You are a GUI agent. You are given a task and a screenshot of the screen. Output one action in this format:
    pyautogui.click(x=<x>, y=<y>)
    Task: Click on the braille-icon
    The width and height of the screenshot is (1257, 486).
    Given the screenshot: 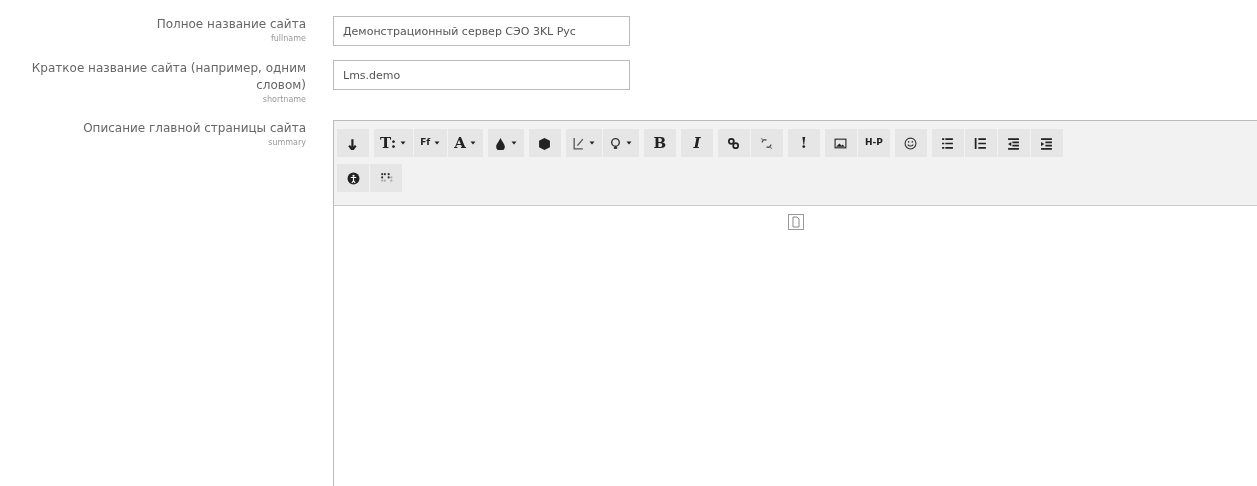 What is the action you would take?
    pyautogui.click(x=386, y=178)
    